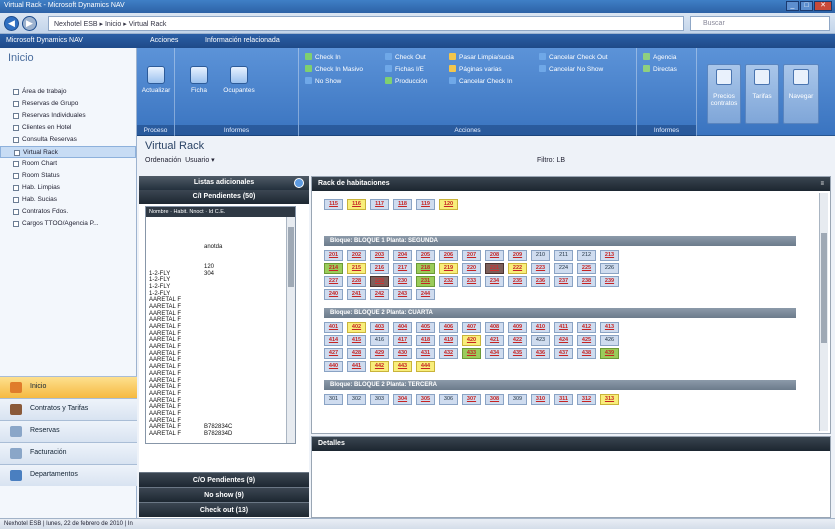 This screenshot has height=529, width=835. What do you see at coordinates (425, 255) in the screenshot?
I see `room-205: 205` at bounding box center [425, 255].